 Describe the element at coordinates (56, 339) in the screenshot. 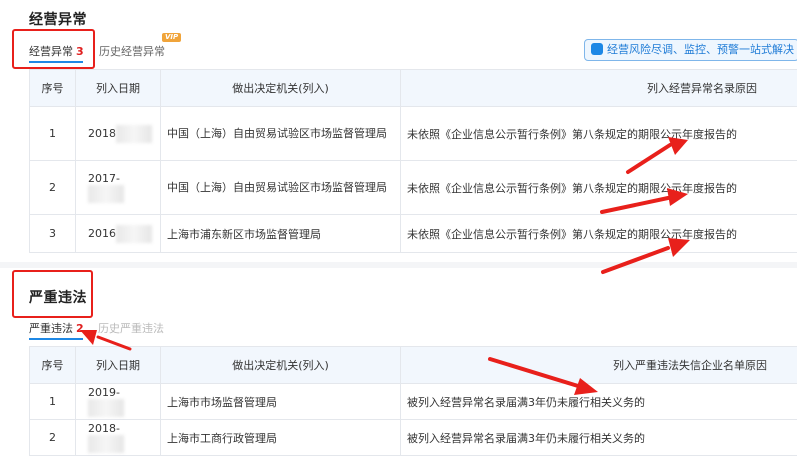

I see `tab-active-underline` at that location.